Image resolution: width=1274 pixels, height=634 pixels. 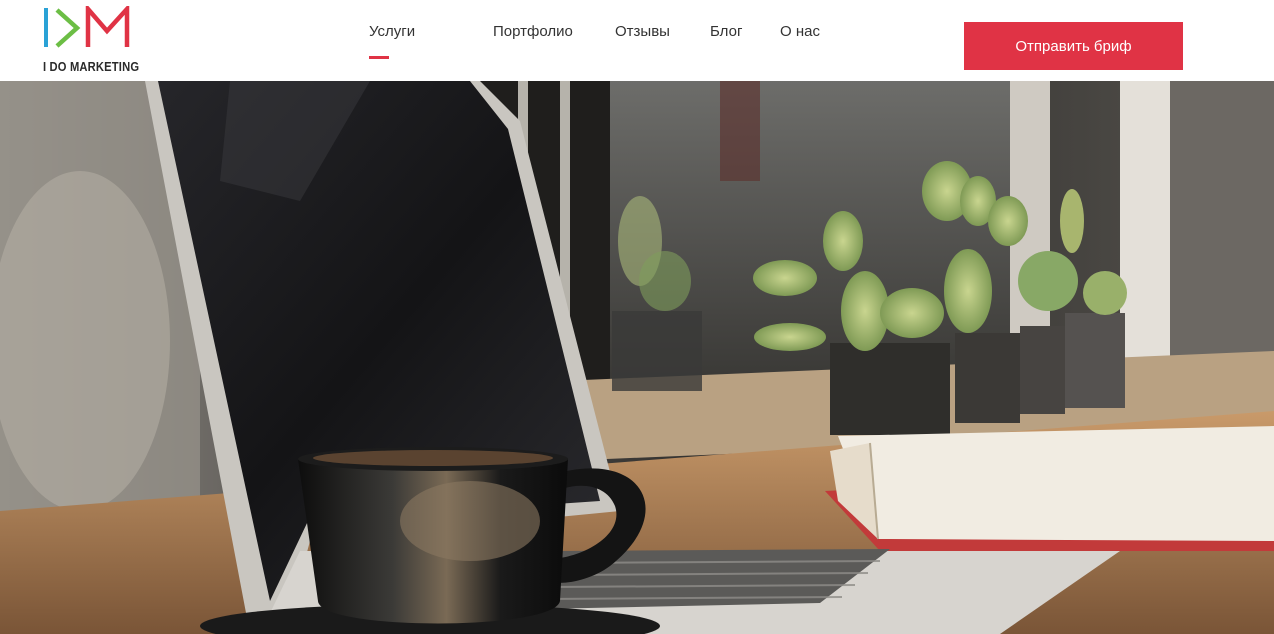 What do you see at coordinates (642, 31) in the screenshot?
I see `nav-item-reviews: Отзывы` at bounding box center [642, 31].